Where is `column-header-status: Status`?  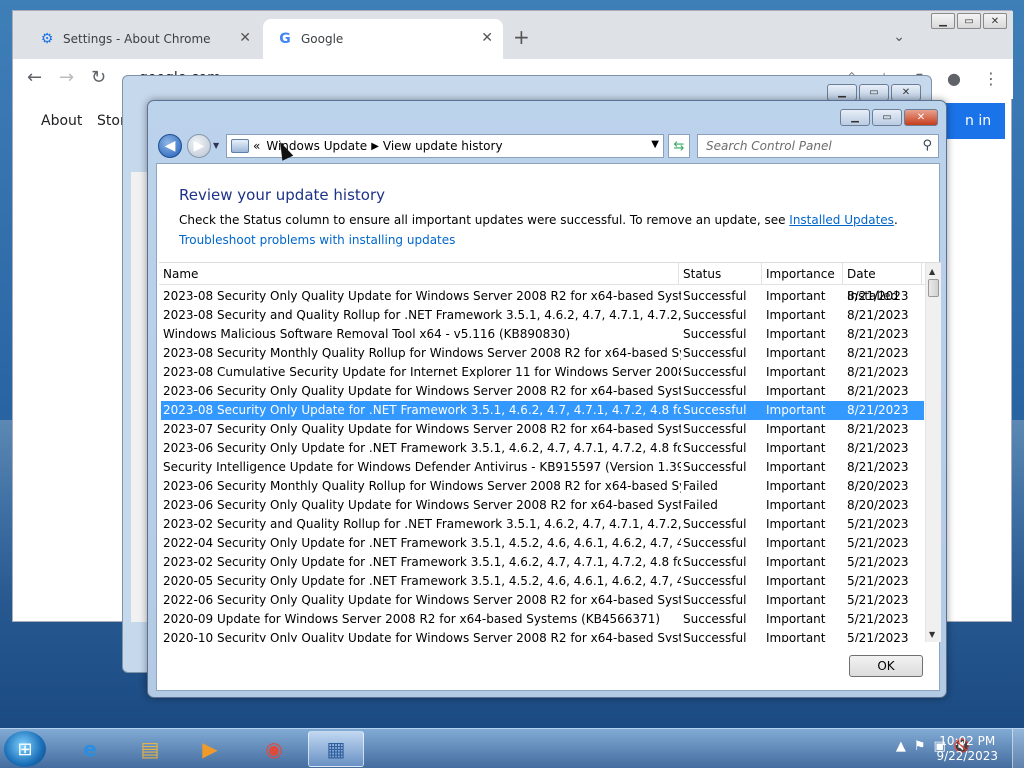 column-header-status: Status is located at coordinates (720, 274).